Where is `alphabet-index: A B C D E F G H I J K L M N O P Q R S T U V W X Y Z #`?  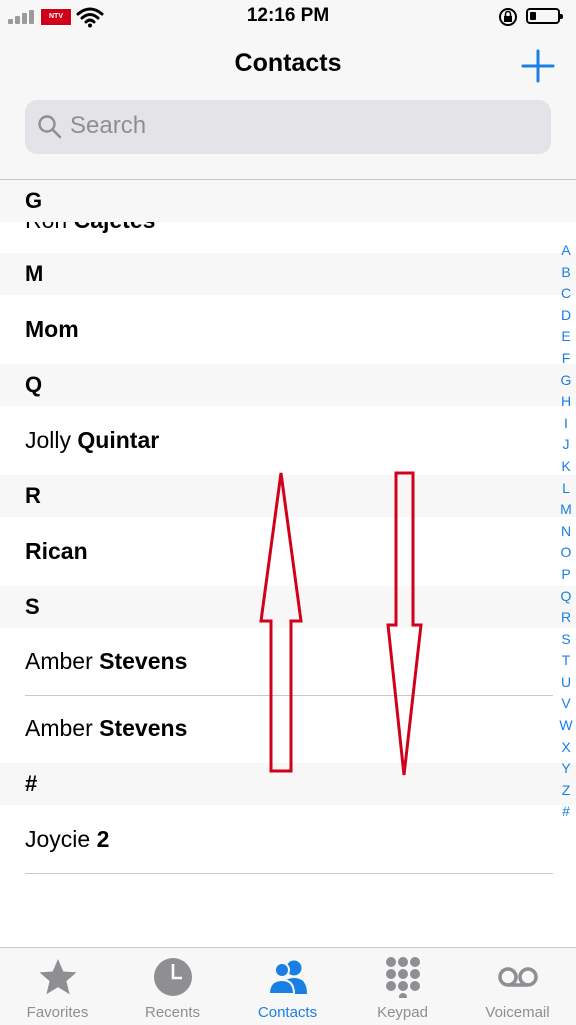
alphabet-index: A B C D E F G H I J K L M N O P Q R S T U V W X Y Z # is located at coordinates (566, 531).